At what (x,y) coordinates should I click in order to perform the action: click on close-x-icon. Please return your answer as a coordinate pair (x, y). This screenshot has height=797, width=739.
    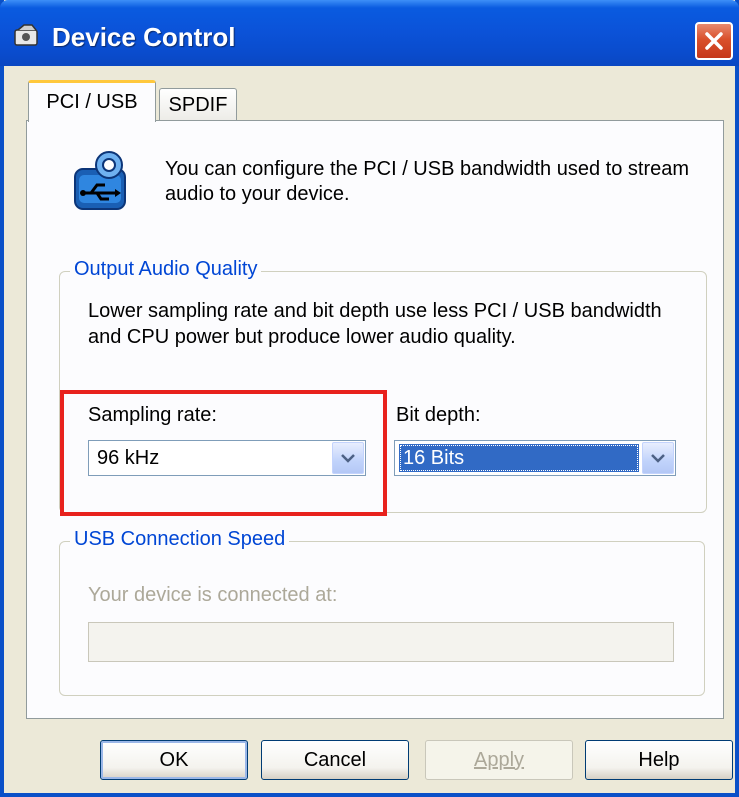
    Looking at the image, I should click on (714, 41).